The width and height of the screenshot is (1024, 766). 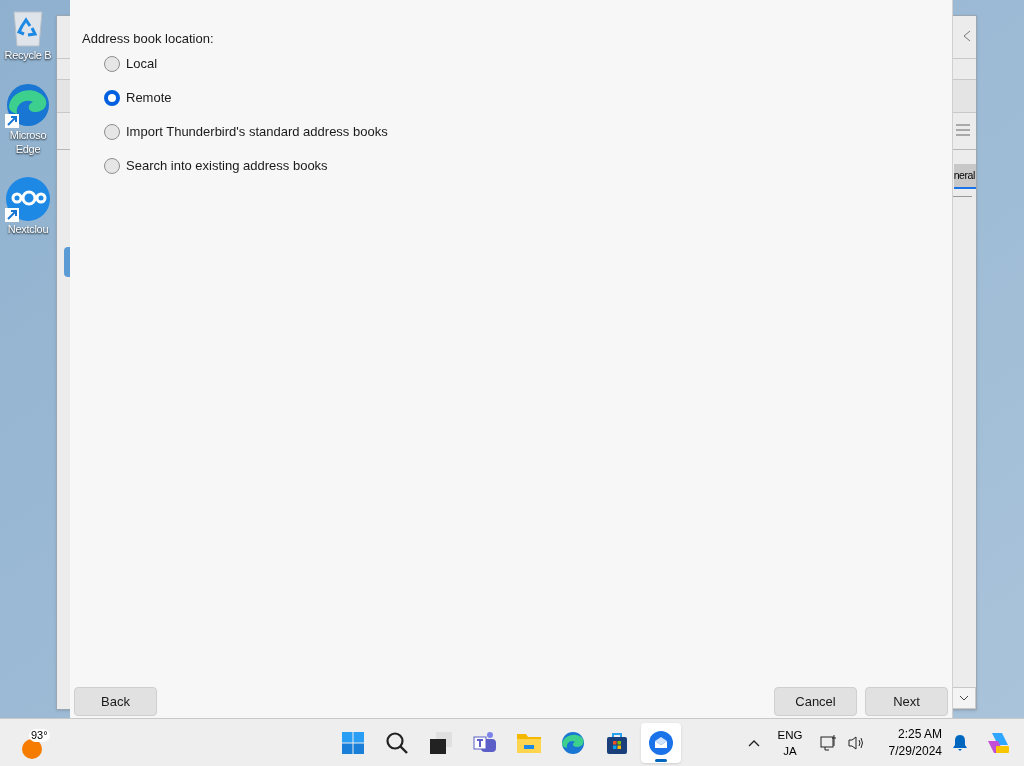 What do you see at coordinates (148, 38) in the screenshot?
I see `section-label: Address book location:` at bounding box center [148, 38].